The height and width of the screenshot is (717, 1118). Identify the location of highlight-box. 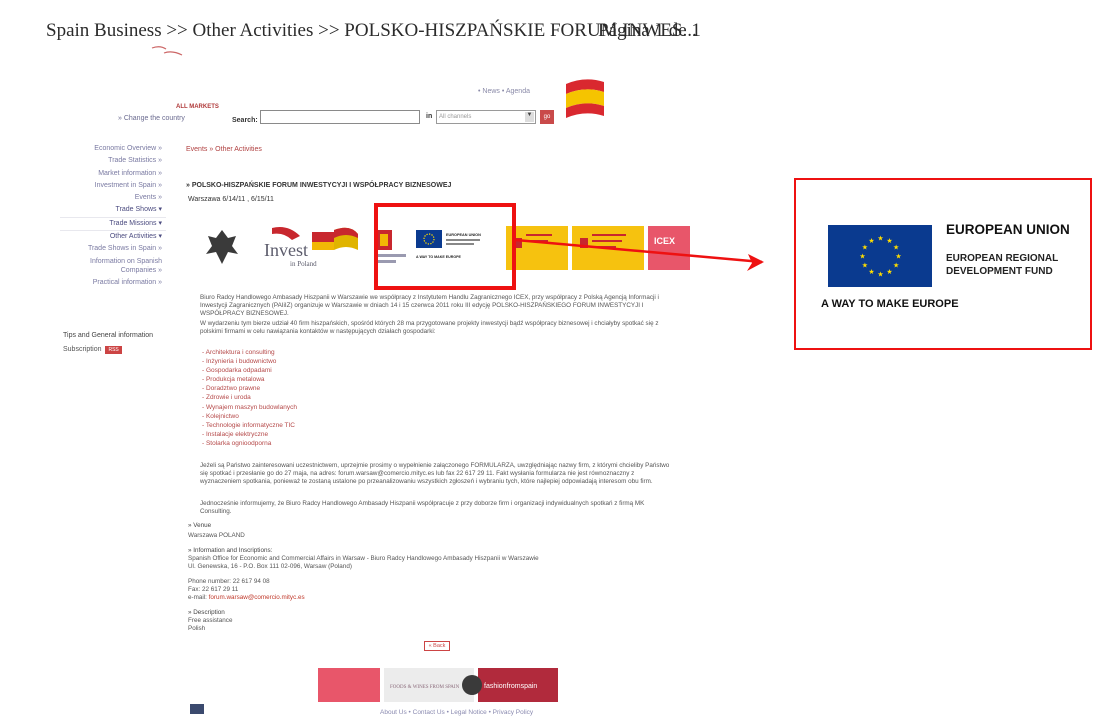
(445, 246).